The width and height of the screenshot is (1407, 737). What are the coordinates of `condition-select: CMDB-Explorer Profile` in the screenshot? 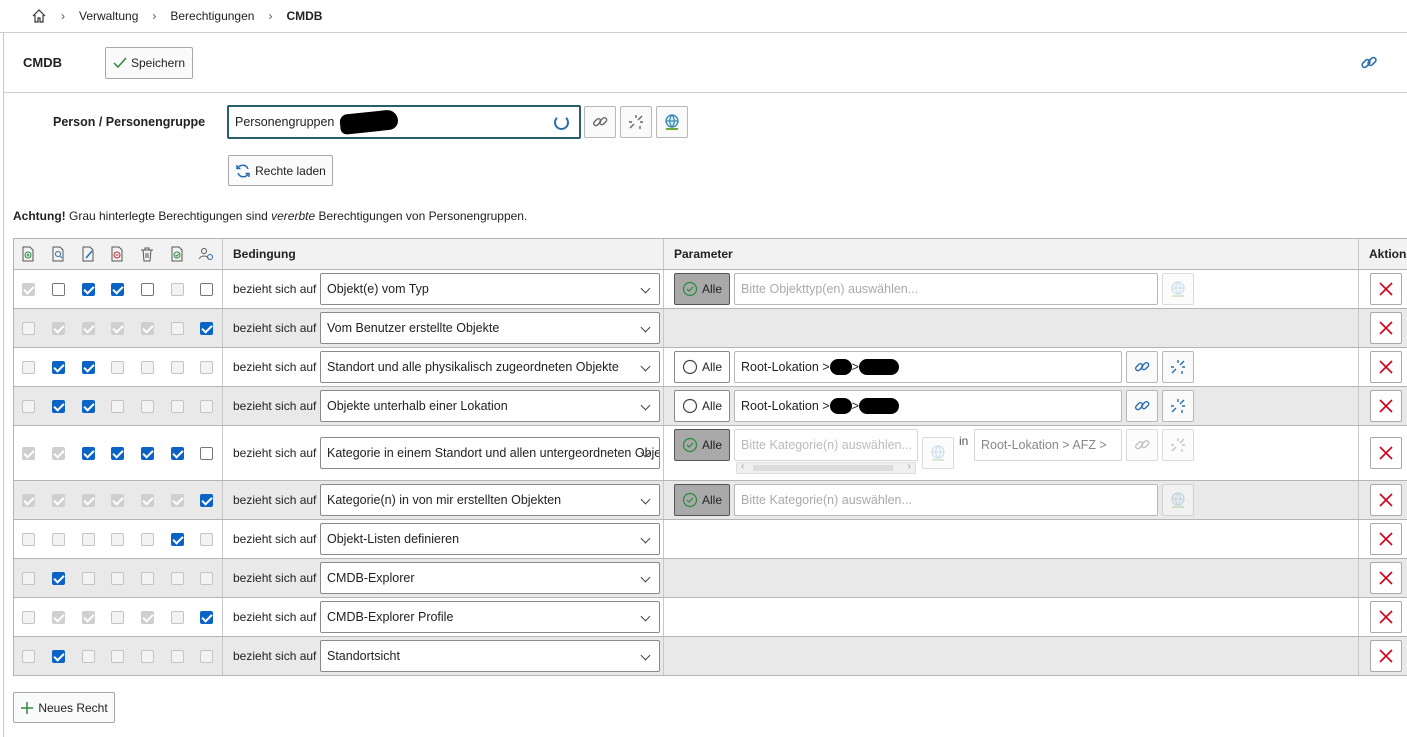 It's located at (490, 617).